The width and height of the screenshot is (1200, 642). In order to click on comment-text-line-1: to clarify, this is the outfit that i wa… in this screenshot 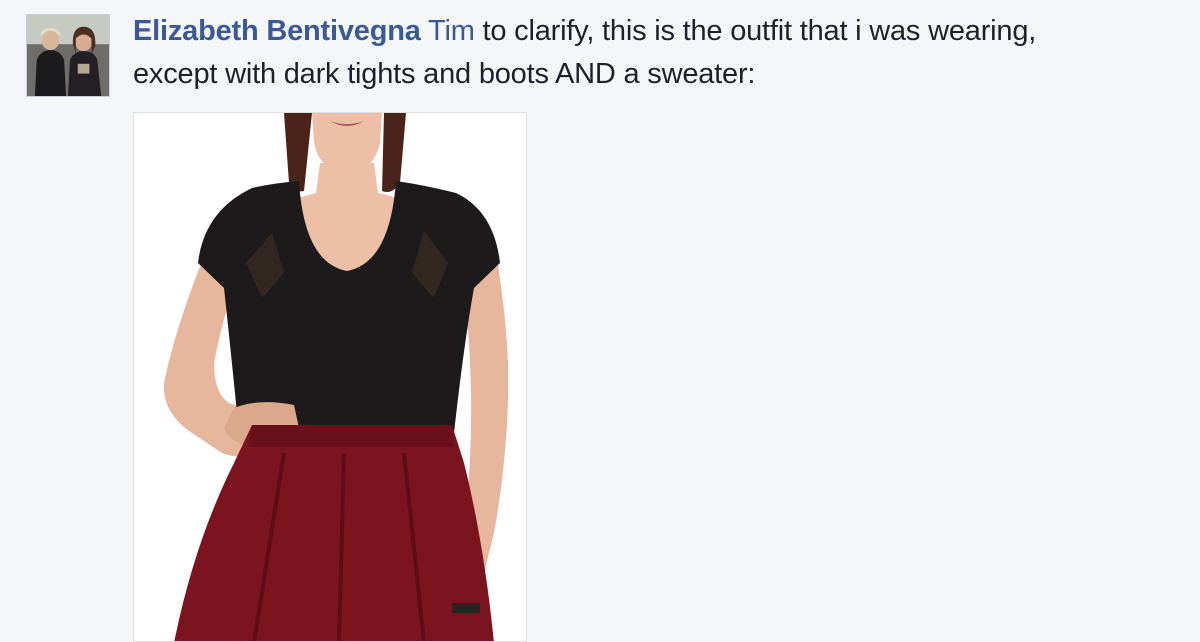, I will do `click(755, 31)`.